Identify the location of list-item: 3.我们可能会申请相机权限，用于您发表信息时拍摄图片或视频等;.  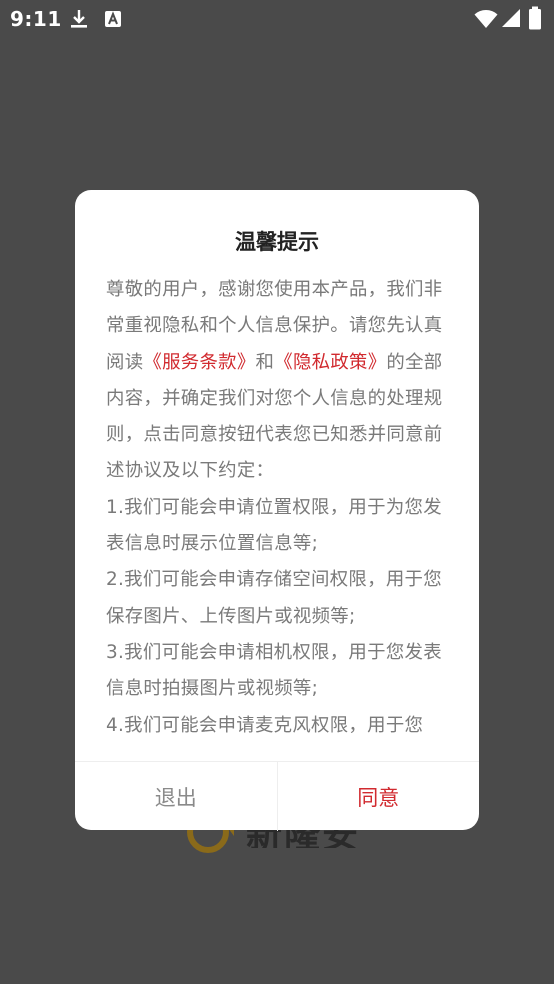
(274, 670).